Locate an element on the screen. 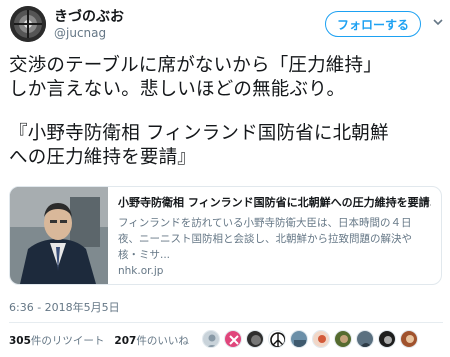 This screenshot has width=450, height=357. tweet-timestamp: 6:36 - 2018年5月5日 is located at coordinates (64, 307).